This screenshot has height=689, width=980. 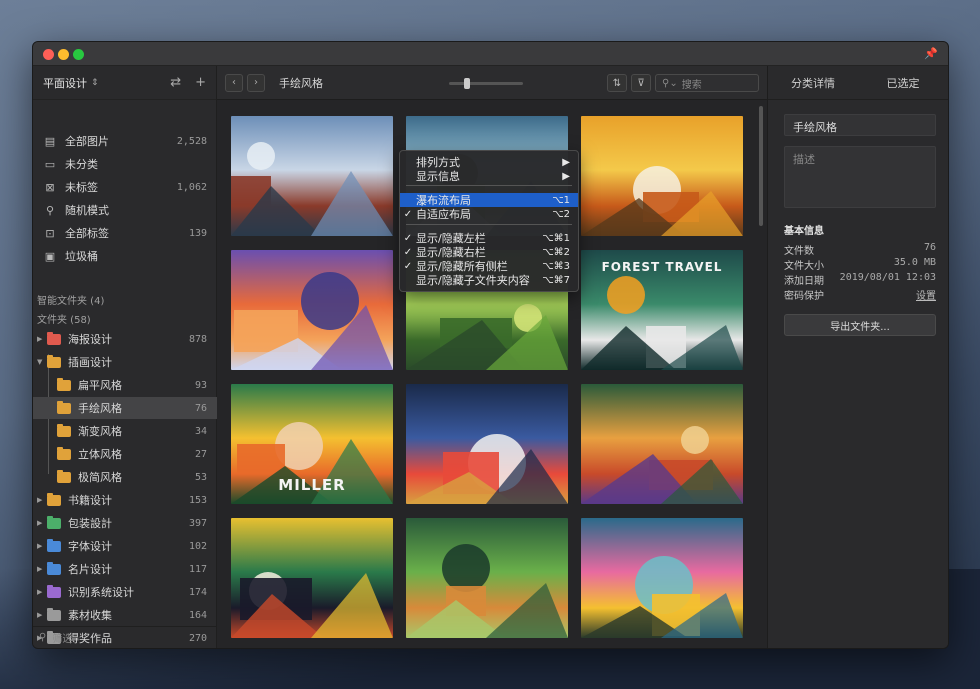 What do you see at coordinates (90, 339) in the screenshot?
I see `folder-label: 海报设计` at bounding box center [90, 339].